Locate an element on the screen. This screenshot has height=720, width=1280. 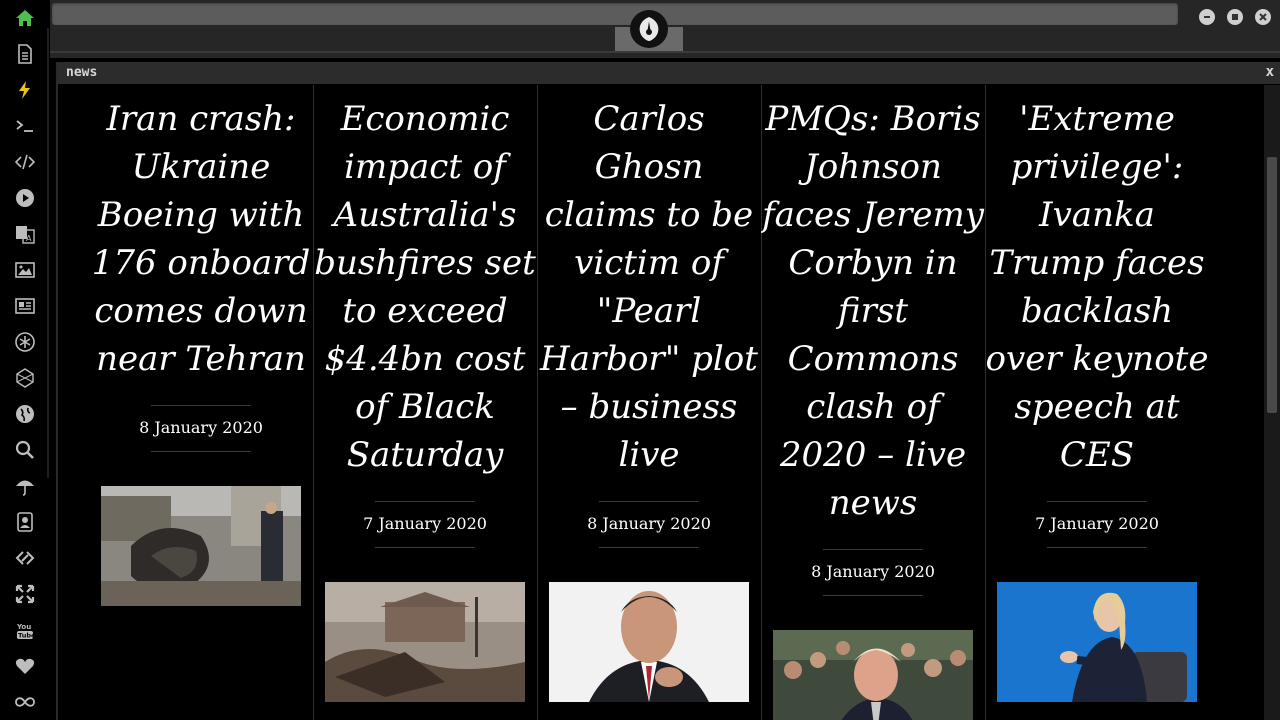
sidebar-divider is located at coordinates (48, 253).